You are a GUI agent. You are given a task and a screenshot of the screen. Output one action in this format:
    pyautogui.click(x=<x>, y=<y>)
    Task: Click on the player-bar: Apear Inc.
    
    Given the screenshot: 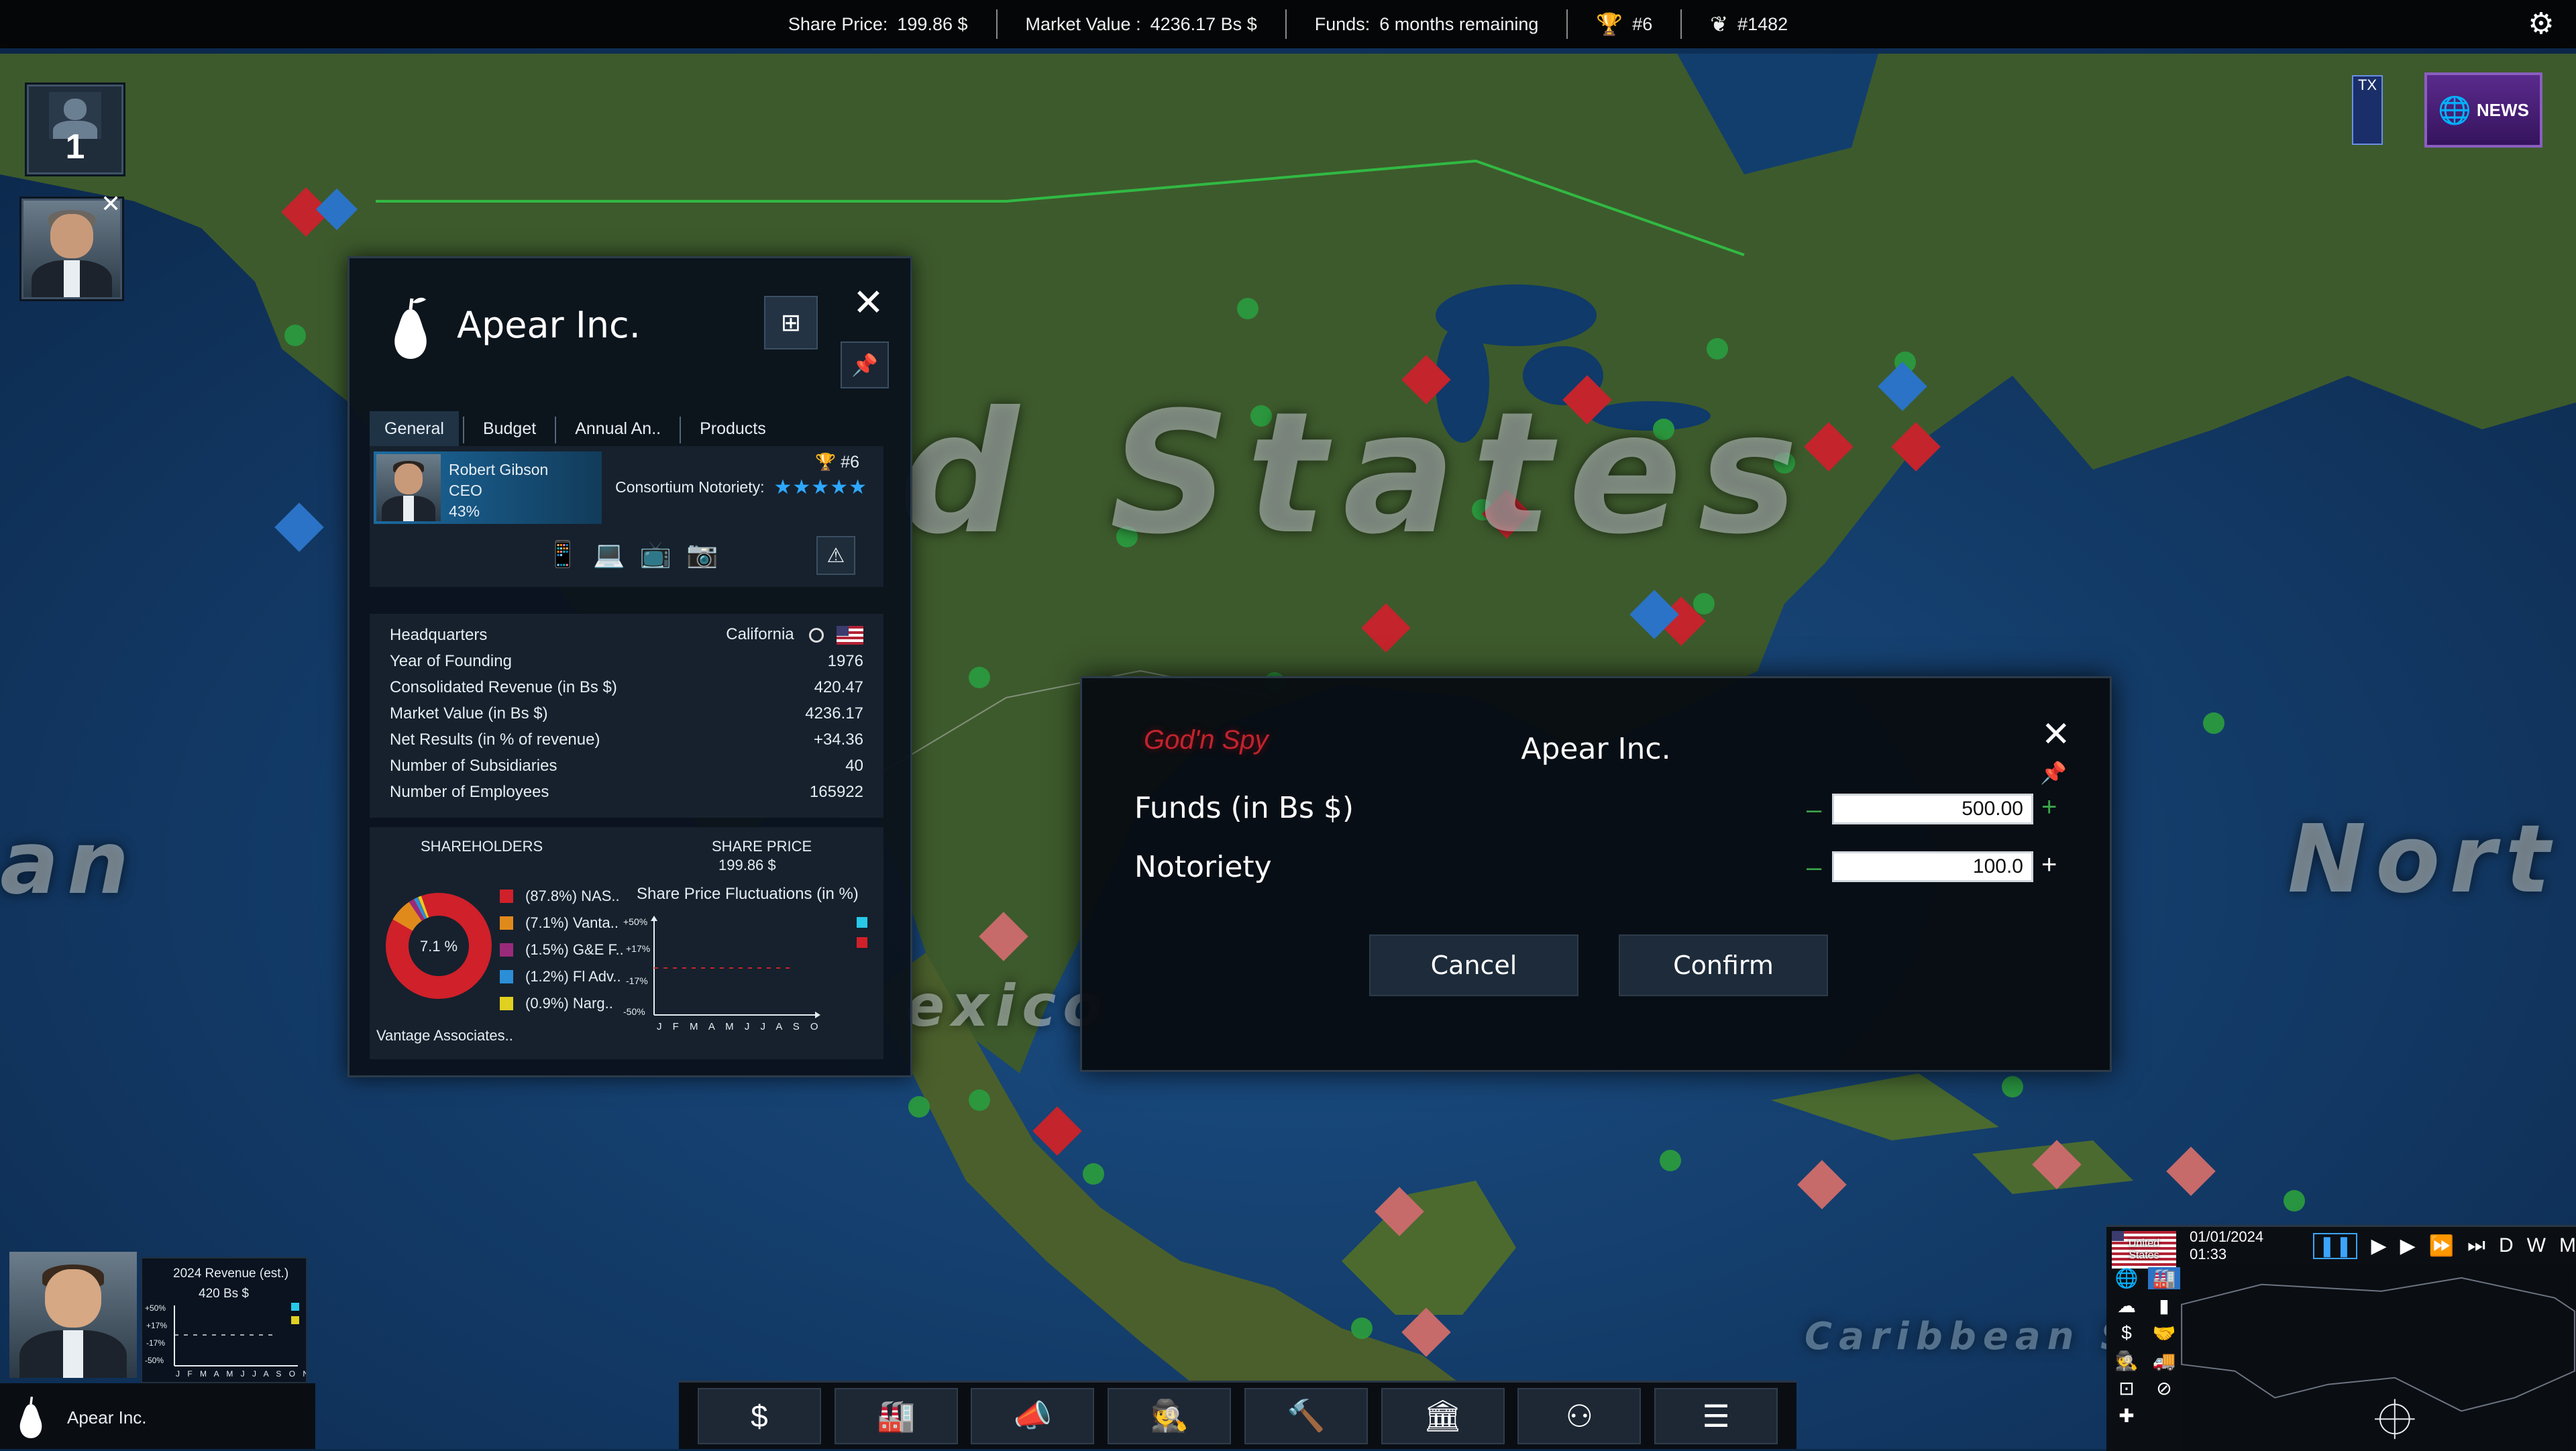 What is the action you would take?
    pyautogui.click(x=157, y=1416)
    